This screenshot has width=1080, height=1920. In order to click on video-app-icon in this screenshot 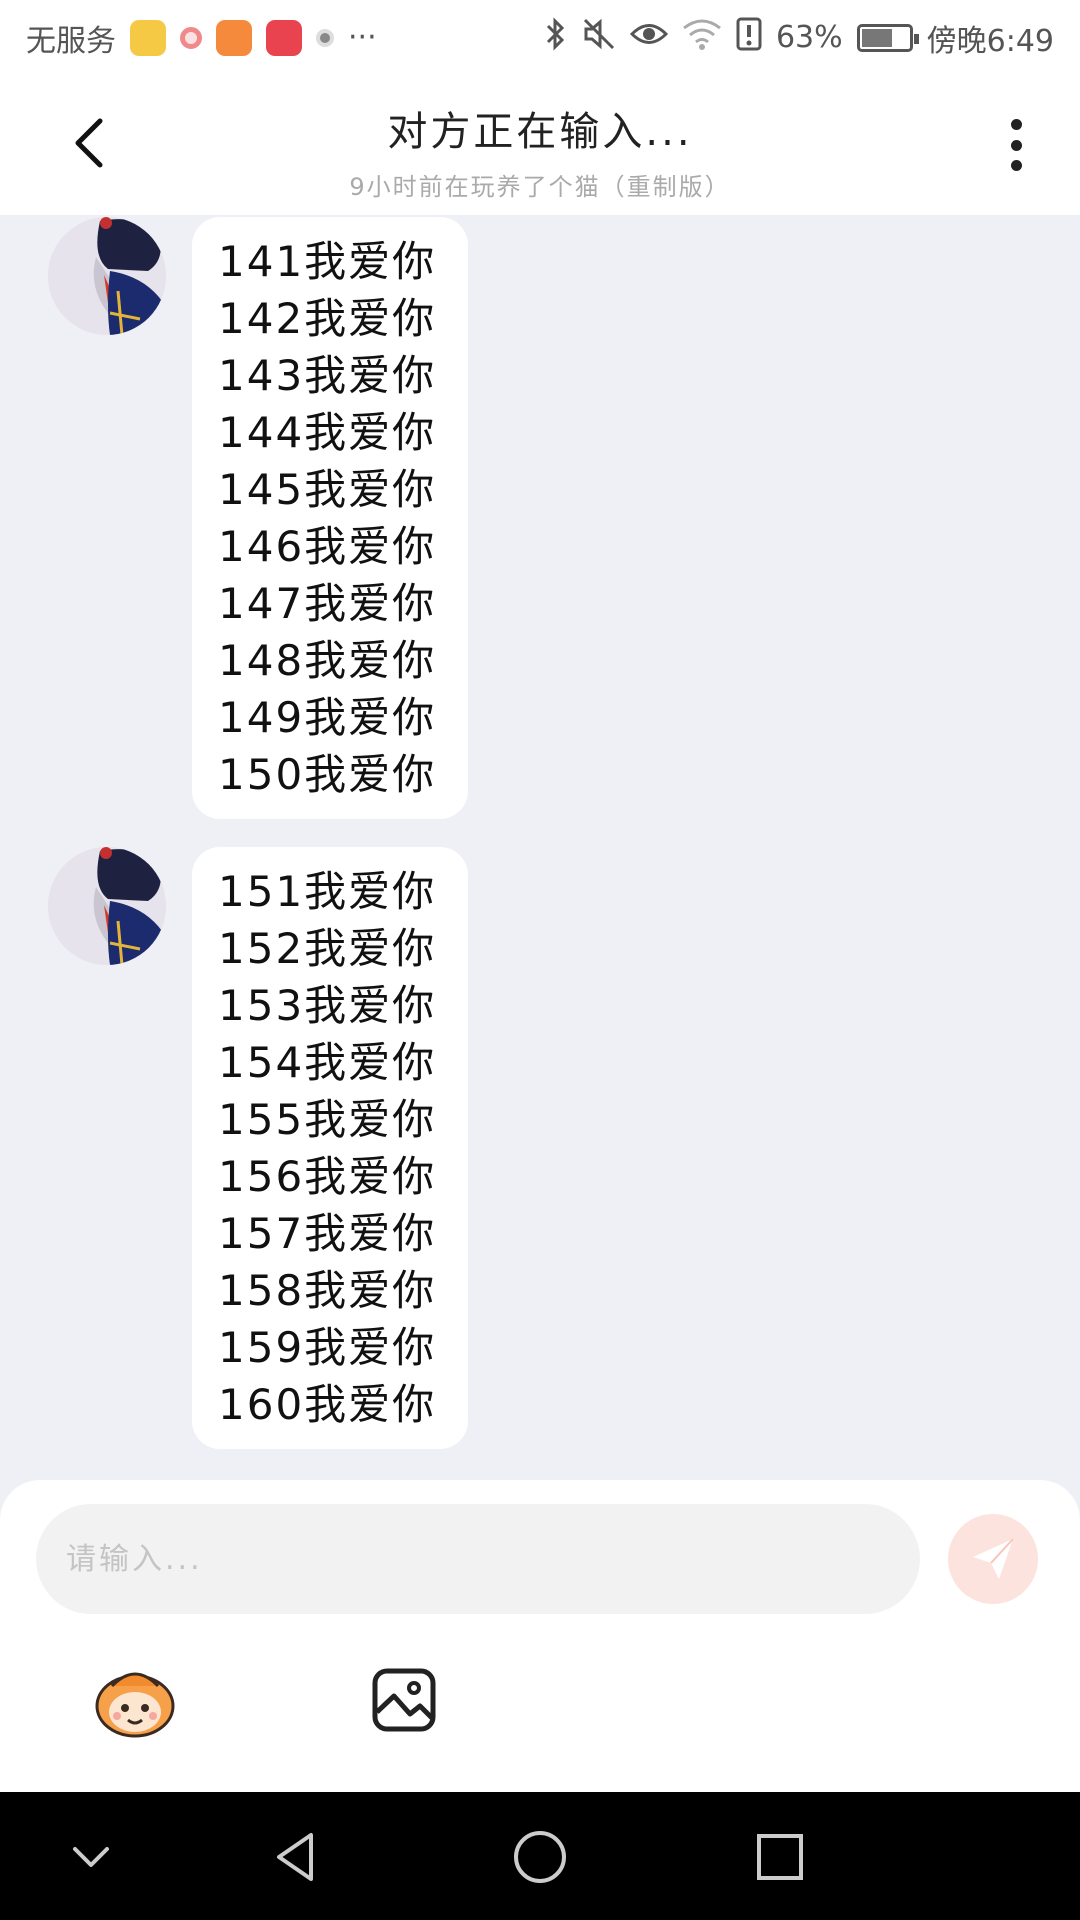, I will do `click(234, 37)`.